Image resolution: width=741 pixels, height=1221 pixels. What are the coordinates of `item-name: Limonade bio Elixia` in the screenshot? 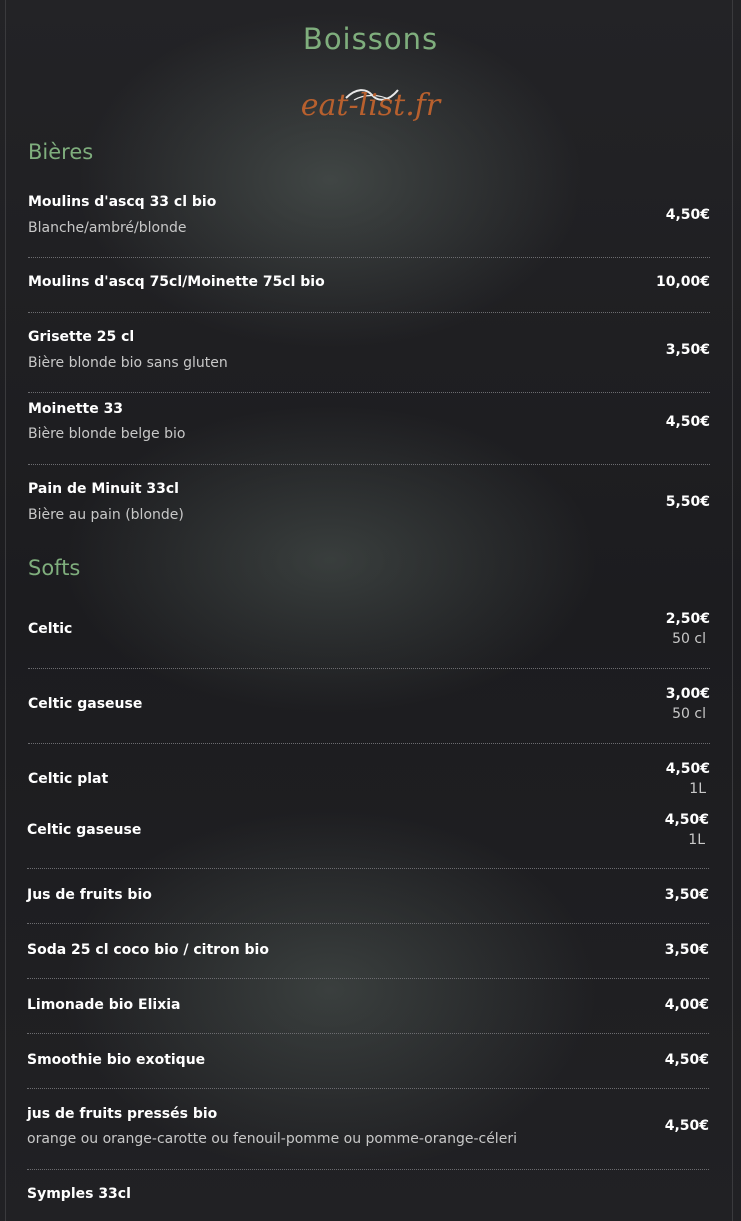 It's located at (104, 1005).